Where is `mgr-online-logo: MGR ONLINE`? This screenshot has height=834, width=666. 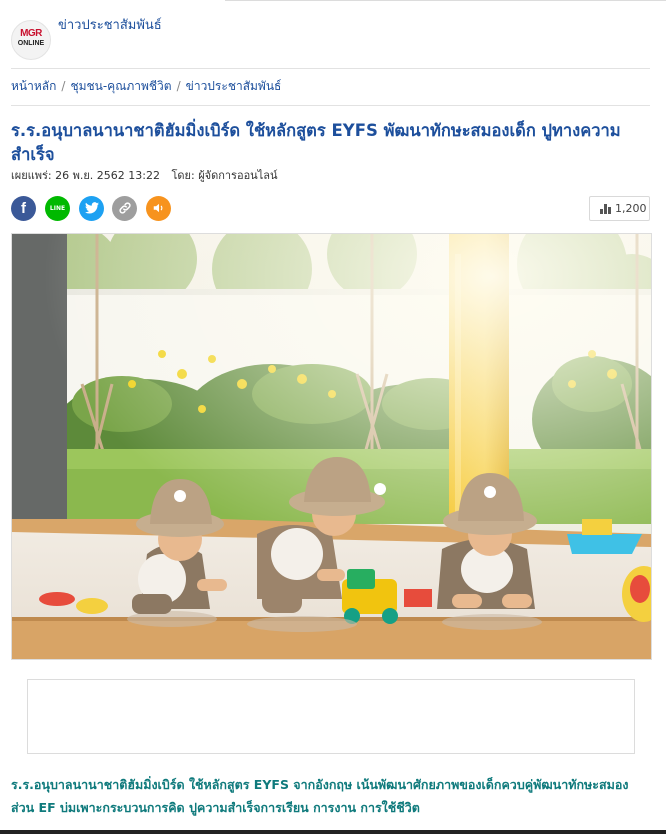
mgr-online-logo: MGR ONLINE is located at coordinates (31, 40).